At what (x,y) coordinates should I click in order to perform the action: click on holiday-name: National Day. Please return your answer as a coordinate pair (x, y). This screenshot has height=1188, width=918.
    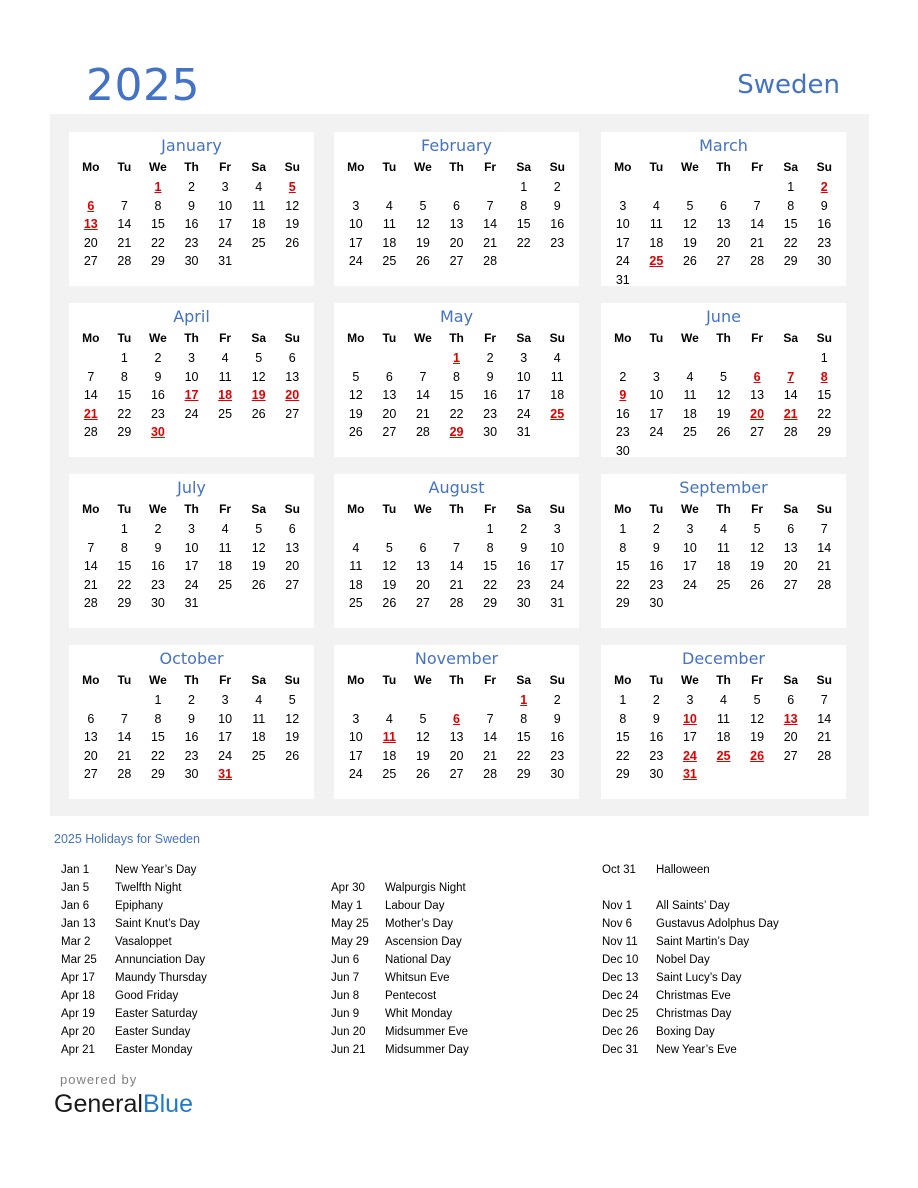
    Looking at the image, I should click on (418, 960).